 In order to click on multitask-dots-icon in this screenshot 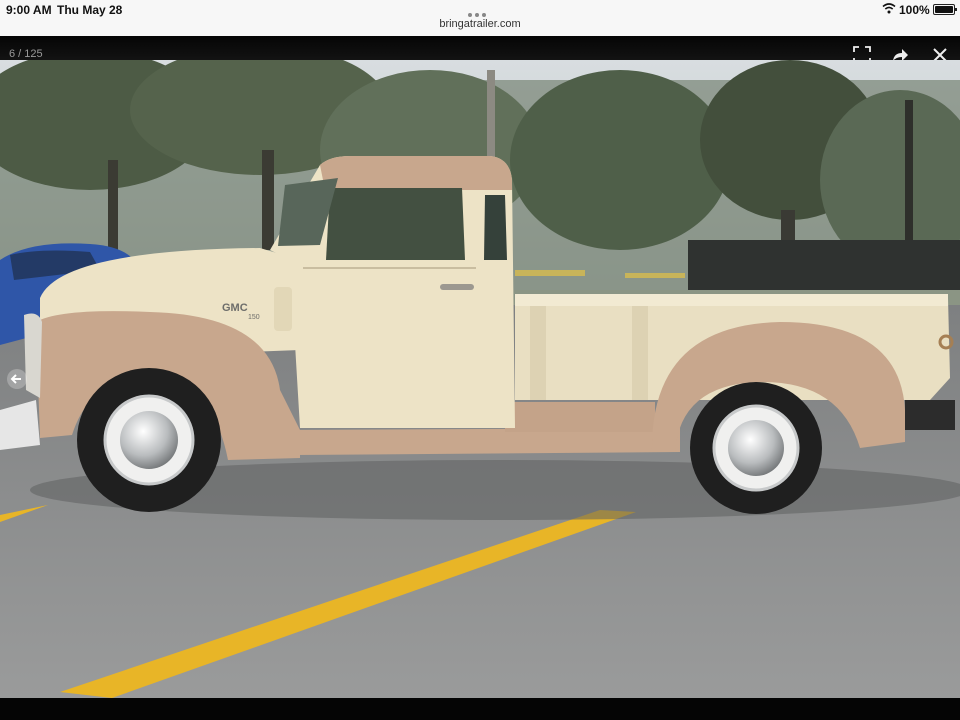, I will do `click(480, 10)`.